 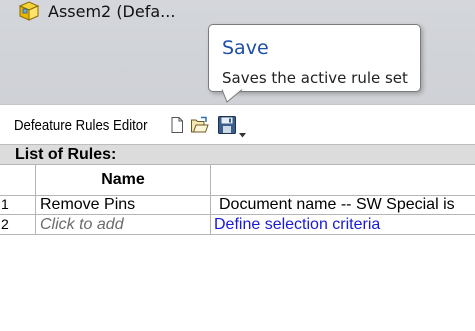 What do you see at coordinates (315, 78) in the screenshot?
I see `tooltip-description: Saves the active rule set` at bounding box center [315, 78].